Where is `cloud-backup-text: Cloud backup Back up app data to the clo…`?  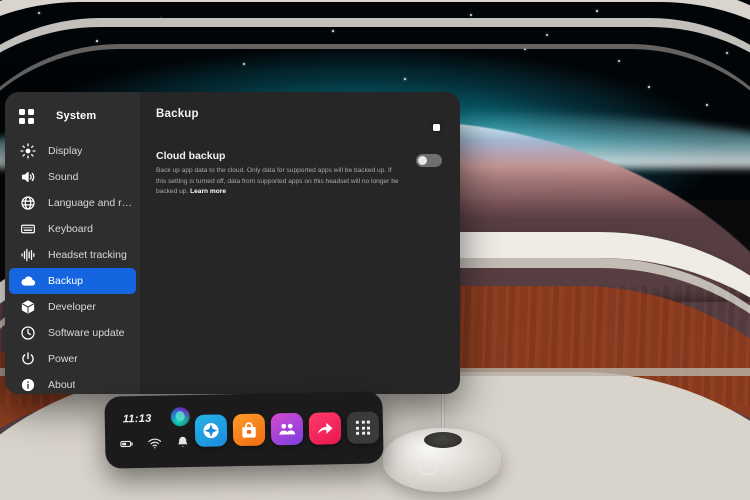 cloud-backup-text: Cloud backup Back up app data to the clo… is located at coordinates (278, 174).